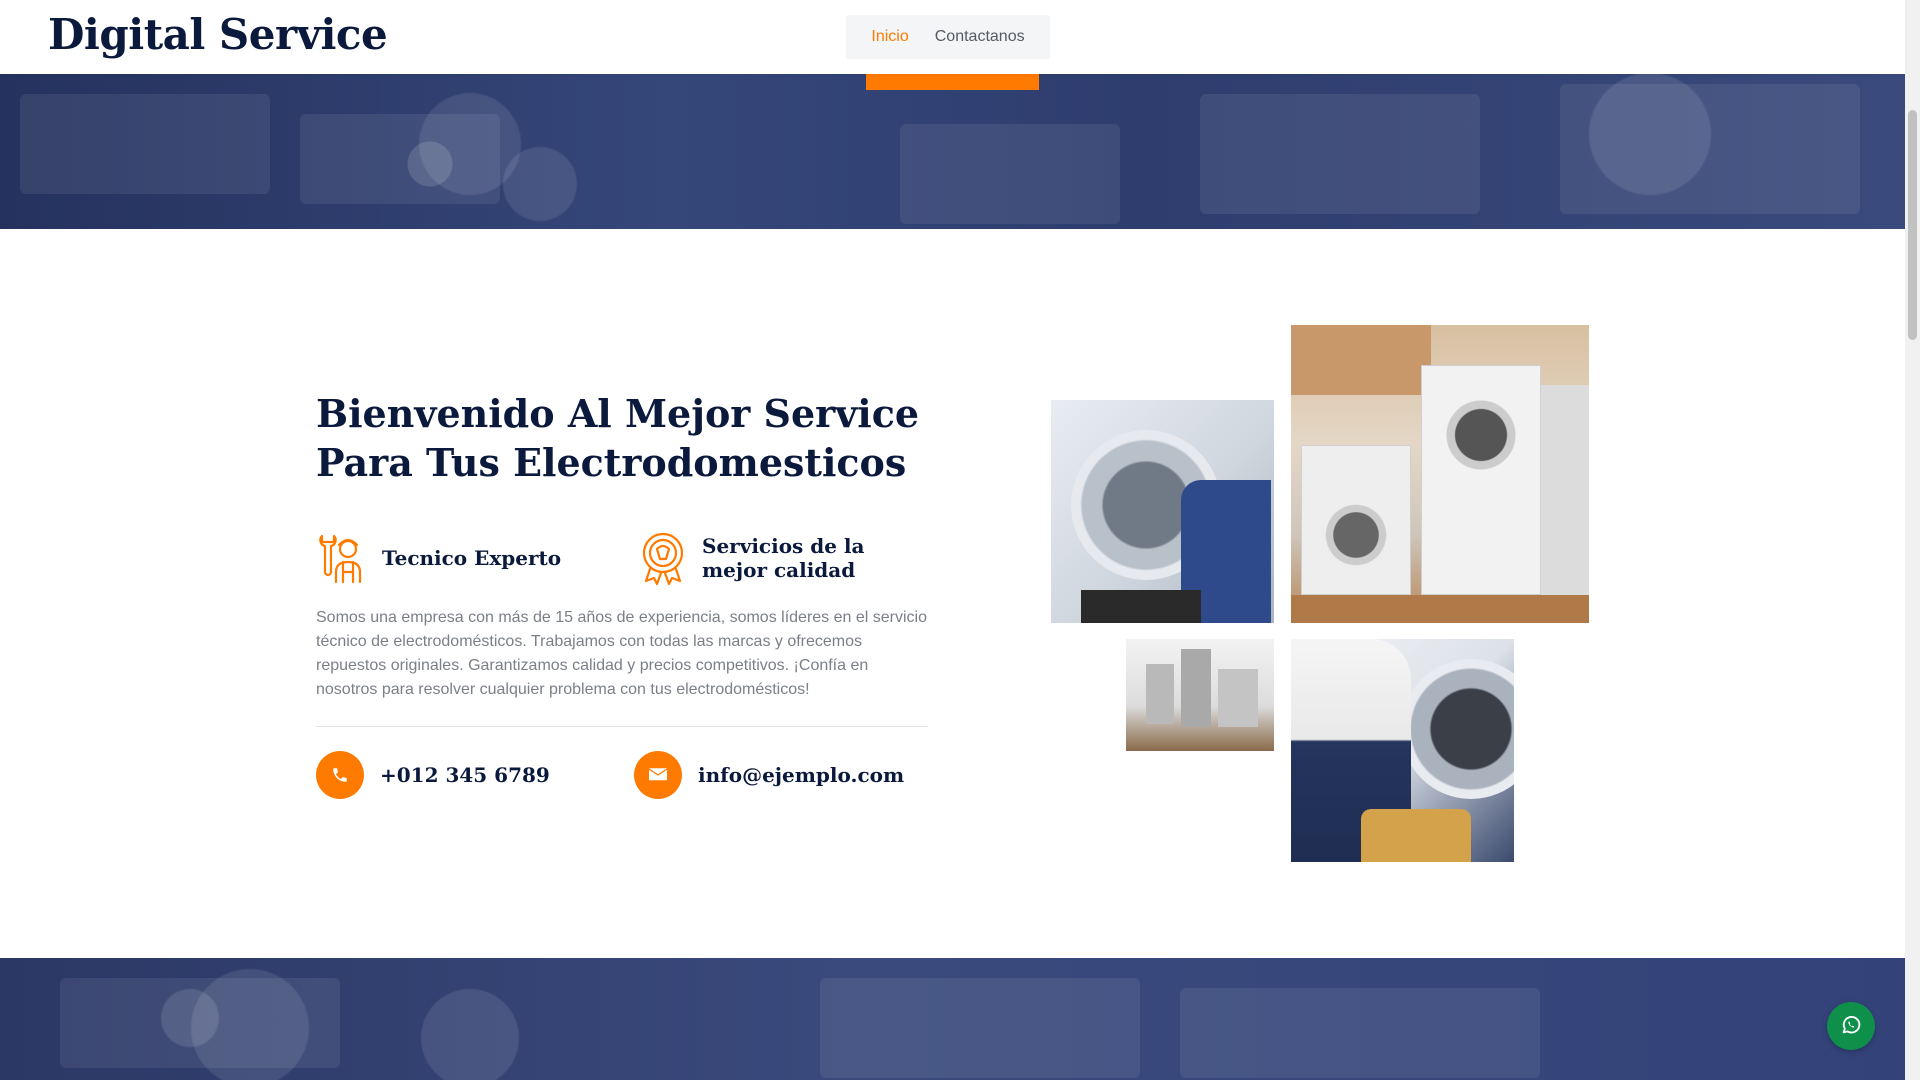 This screenshot has height=1080, width=1920. What do you see at coordinates (611, 462) in the screenshot?
I see `headline-line-2: Para Tus Electrodomesticos` at bounding box center [611, 462].